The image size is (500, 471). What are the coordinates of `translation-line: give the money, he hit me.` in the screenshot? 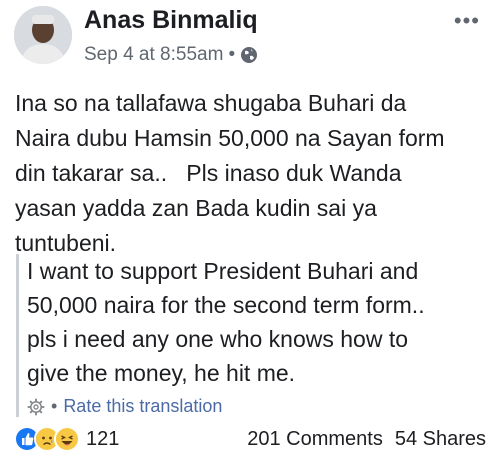 It's located at (161, 373).